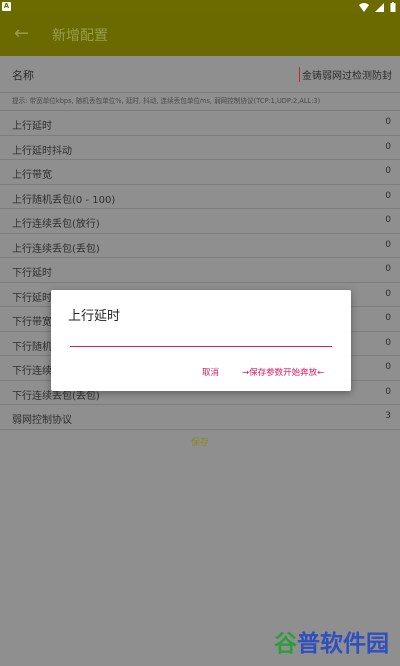  I want to click on dialog-value-input, so click(201, 338).